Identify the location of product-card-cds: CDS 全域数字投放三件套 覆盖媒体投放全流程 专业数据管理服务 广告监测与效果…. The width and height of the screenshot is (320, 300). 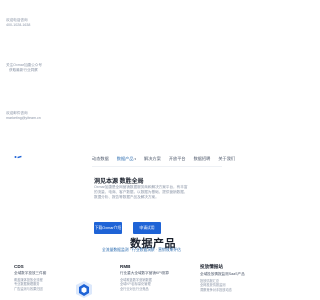
(49, 278).